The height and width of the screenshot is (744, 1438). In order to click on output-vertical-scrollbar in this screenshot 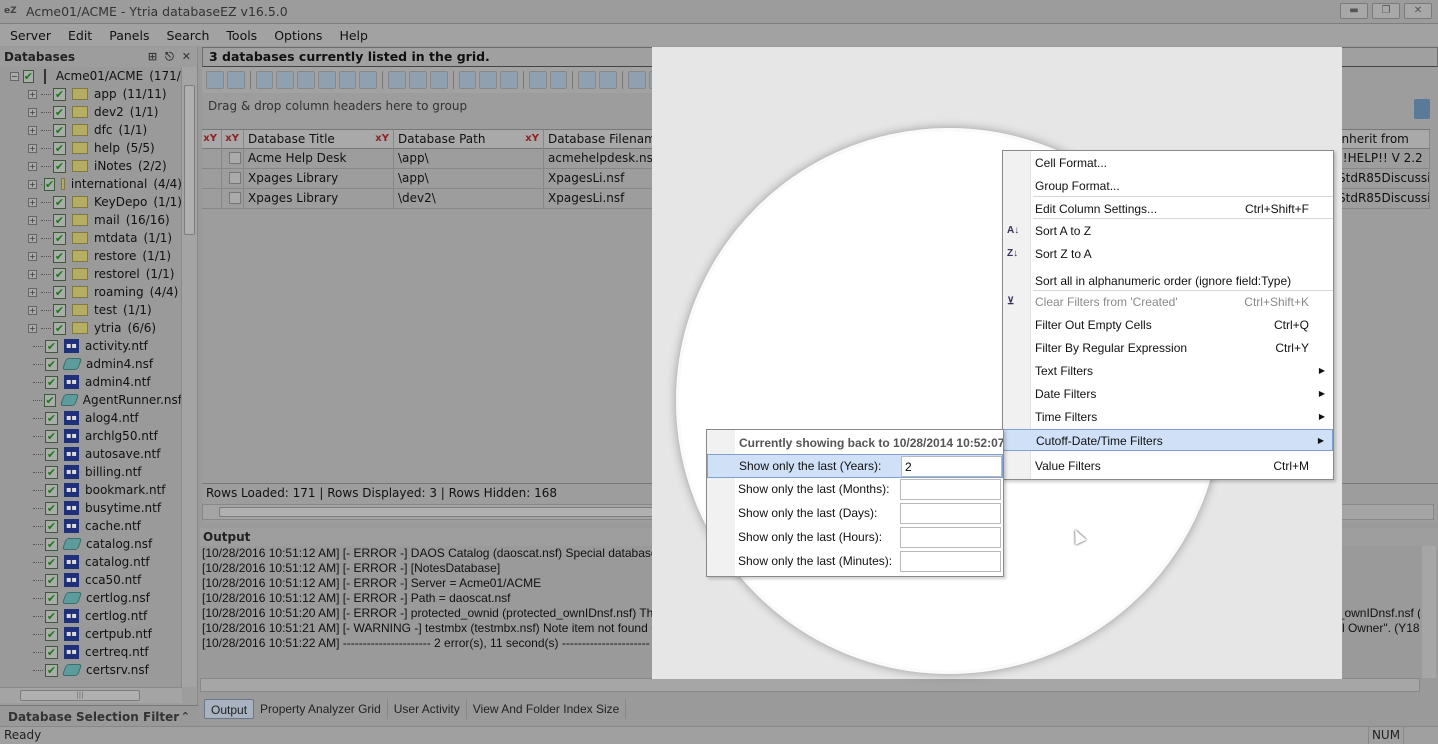, I will do `click(1429, 612)`.